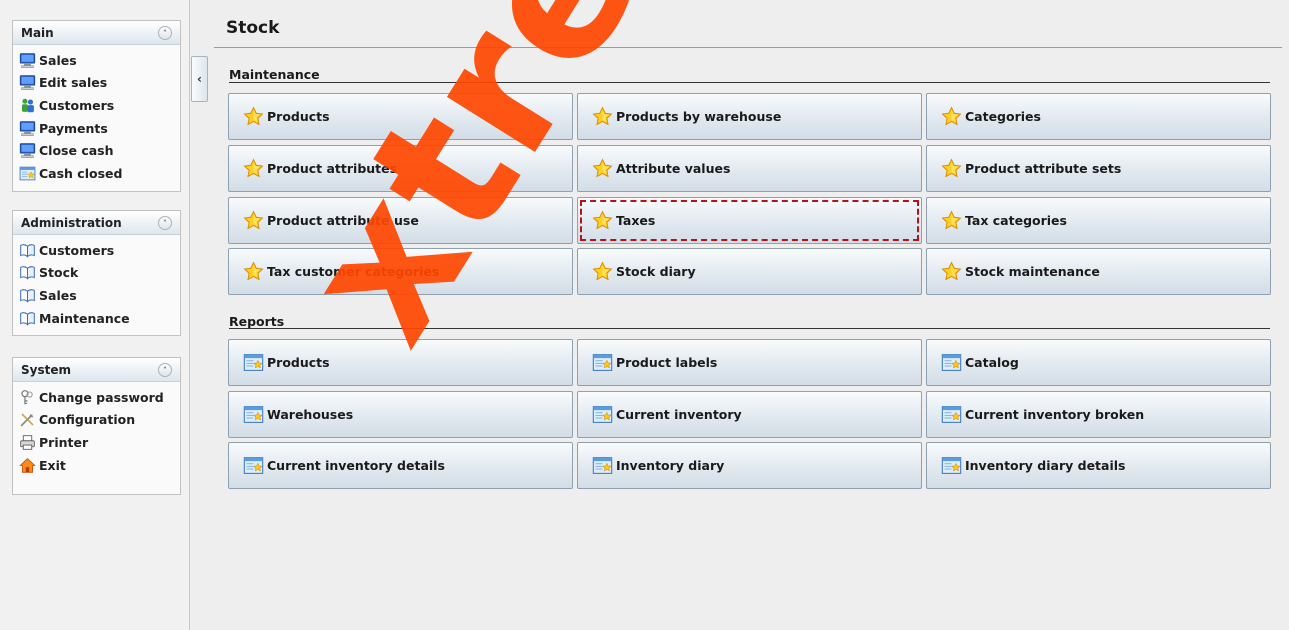  What do you see at coordinates (99, 273) in the screenshot?
I see `sidebar-item-stock: Stock` at bounding box center [99, 273].